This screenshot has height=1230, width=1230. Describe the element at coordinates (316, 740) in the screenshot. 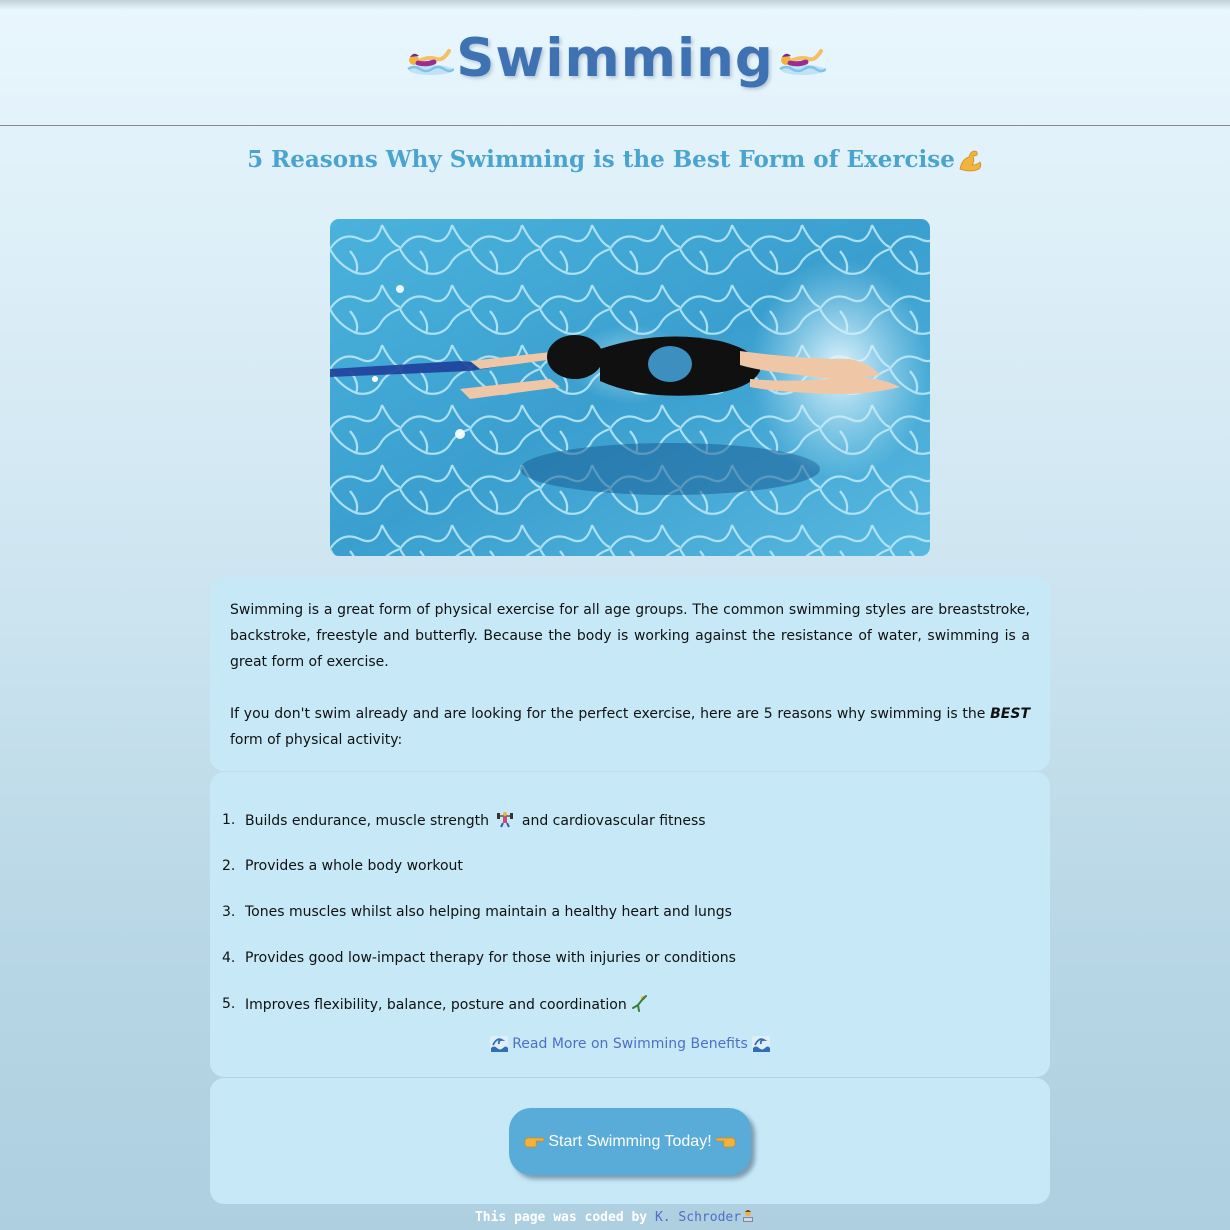

I see `intro-paragraph-2-end: form of physical activity:` at that location.